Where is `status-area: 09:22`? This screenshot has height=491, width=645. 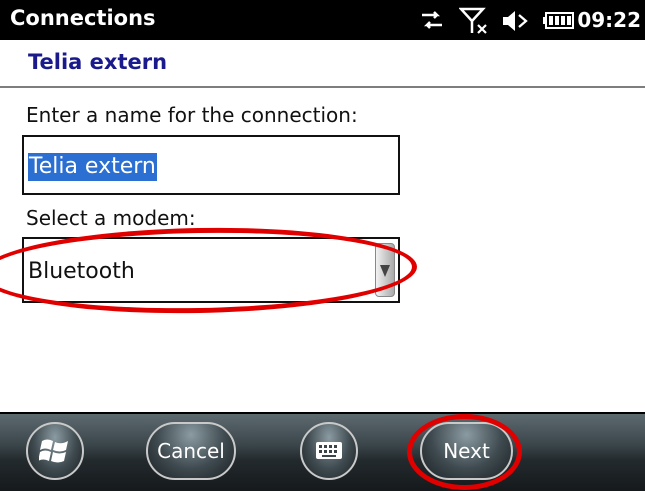 status-area: 09:22 is located at coordinates (530, 20).